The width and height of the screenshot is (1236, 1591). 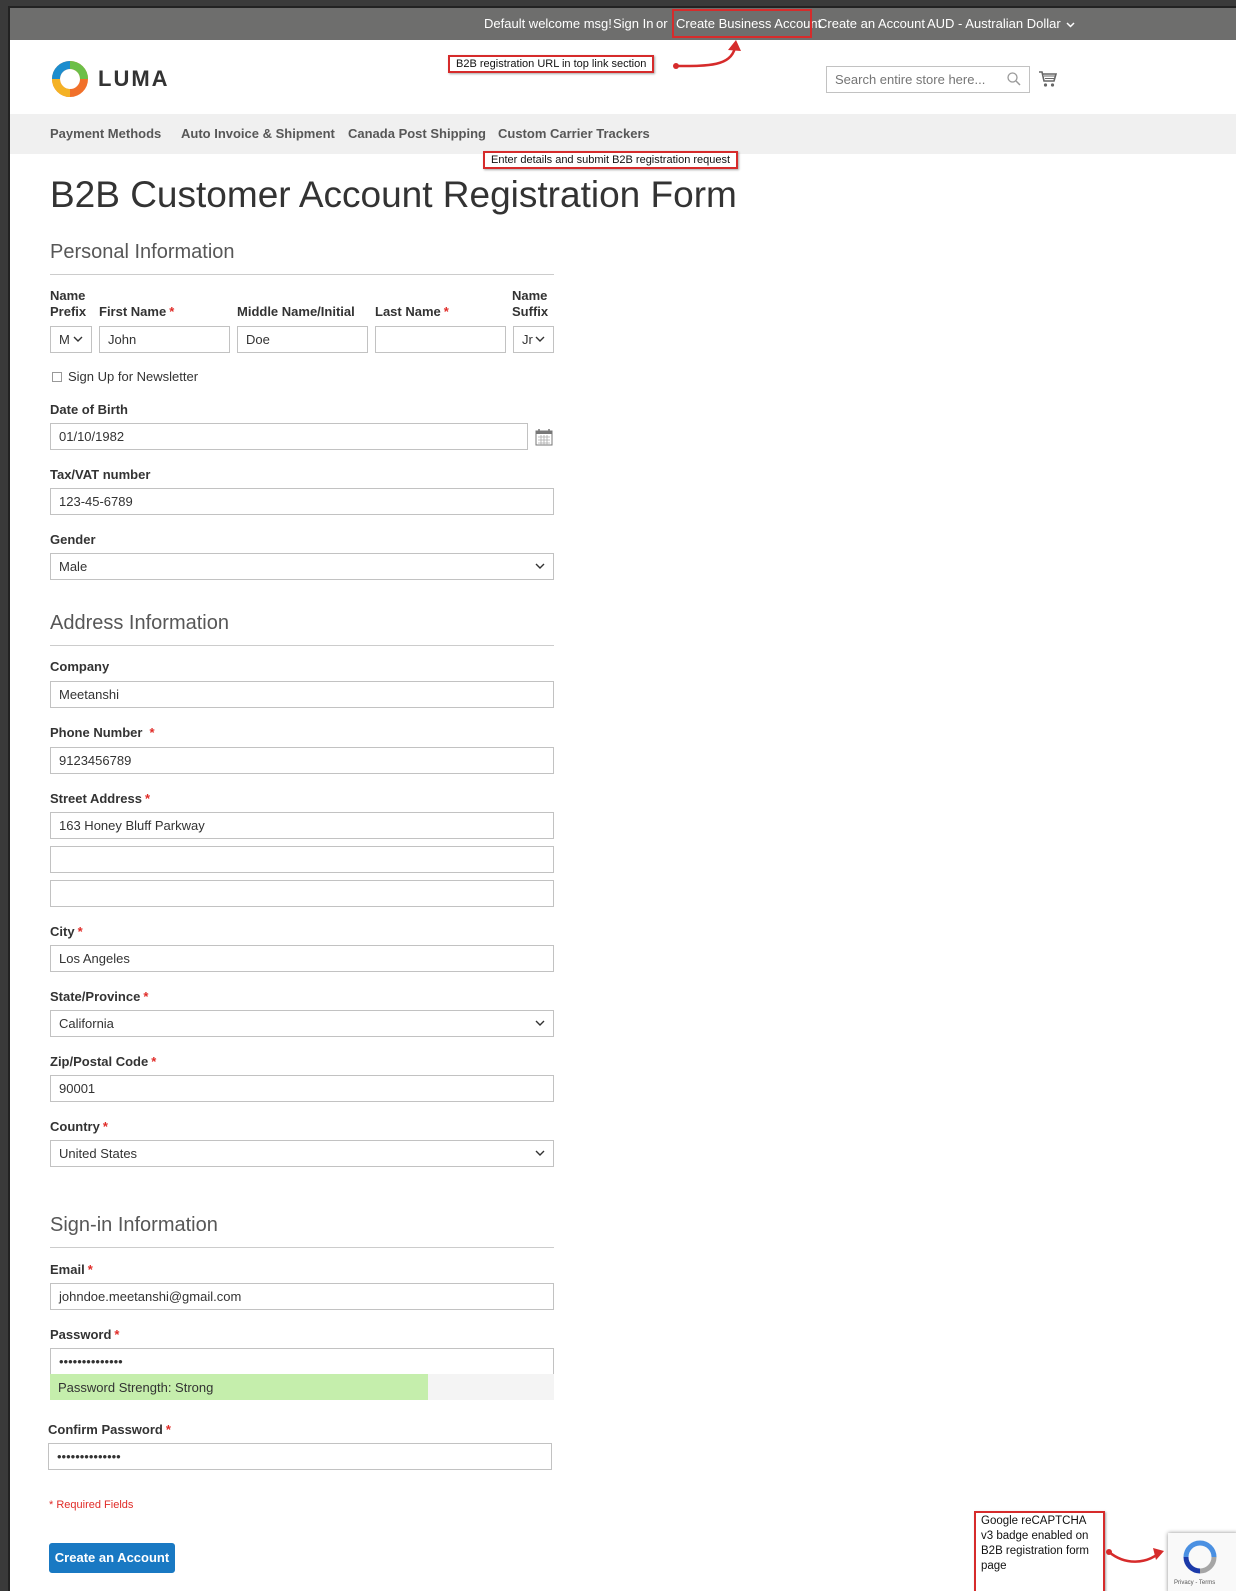 What do you see at coordinates (57, 377) in the screenshot?
I see `newsletter-checkbox` at bounding box center [57, 377].